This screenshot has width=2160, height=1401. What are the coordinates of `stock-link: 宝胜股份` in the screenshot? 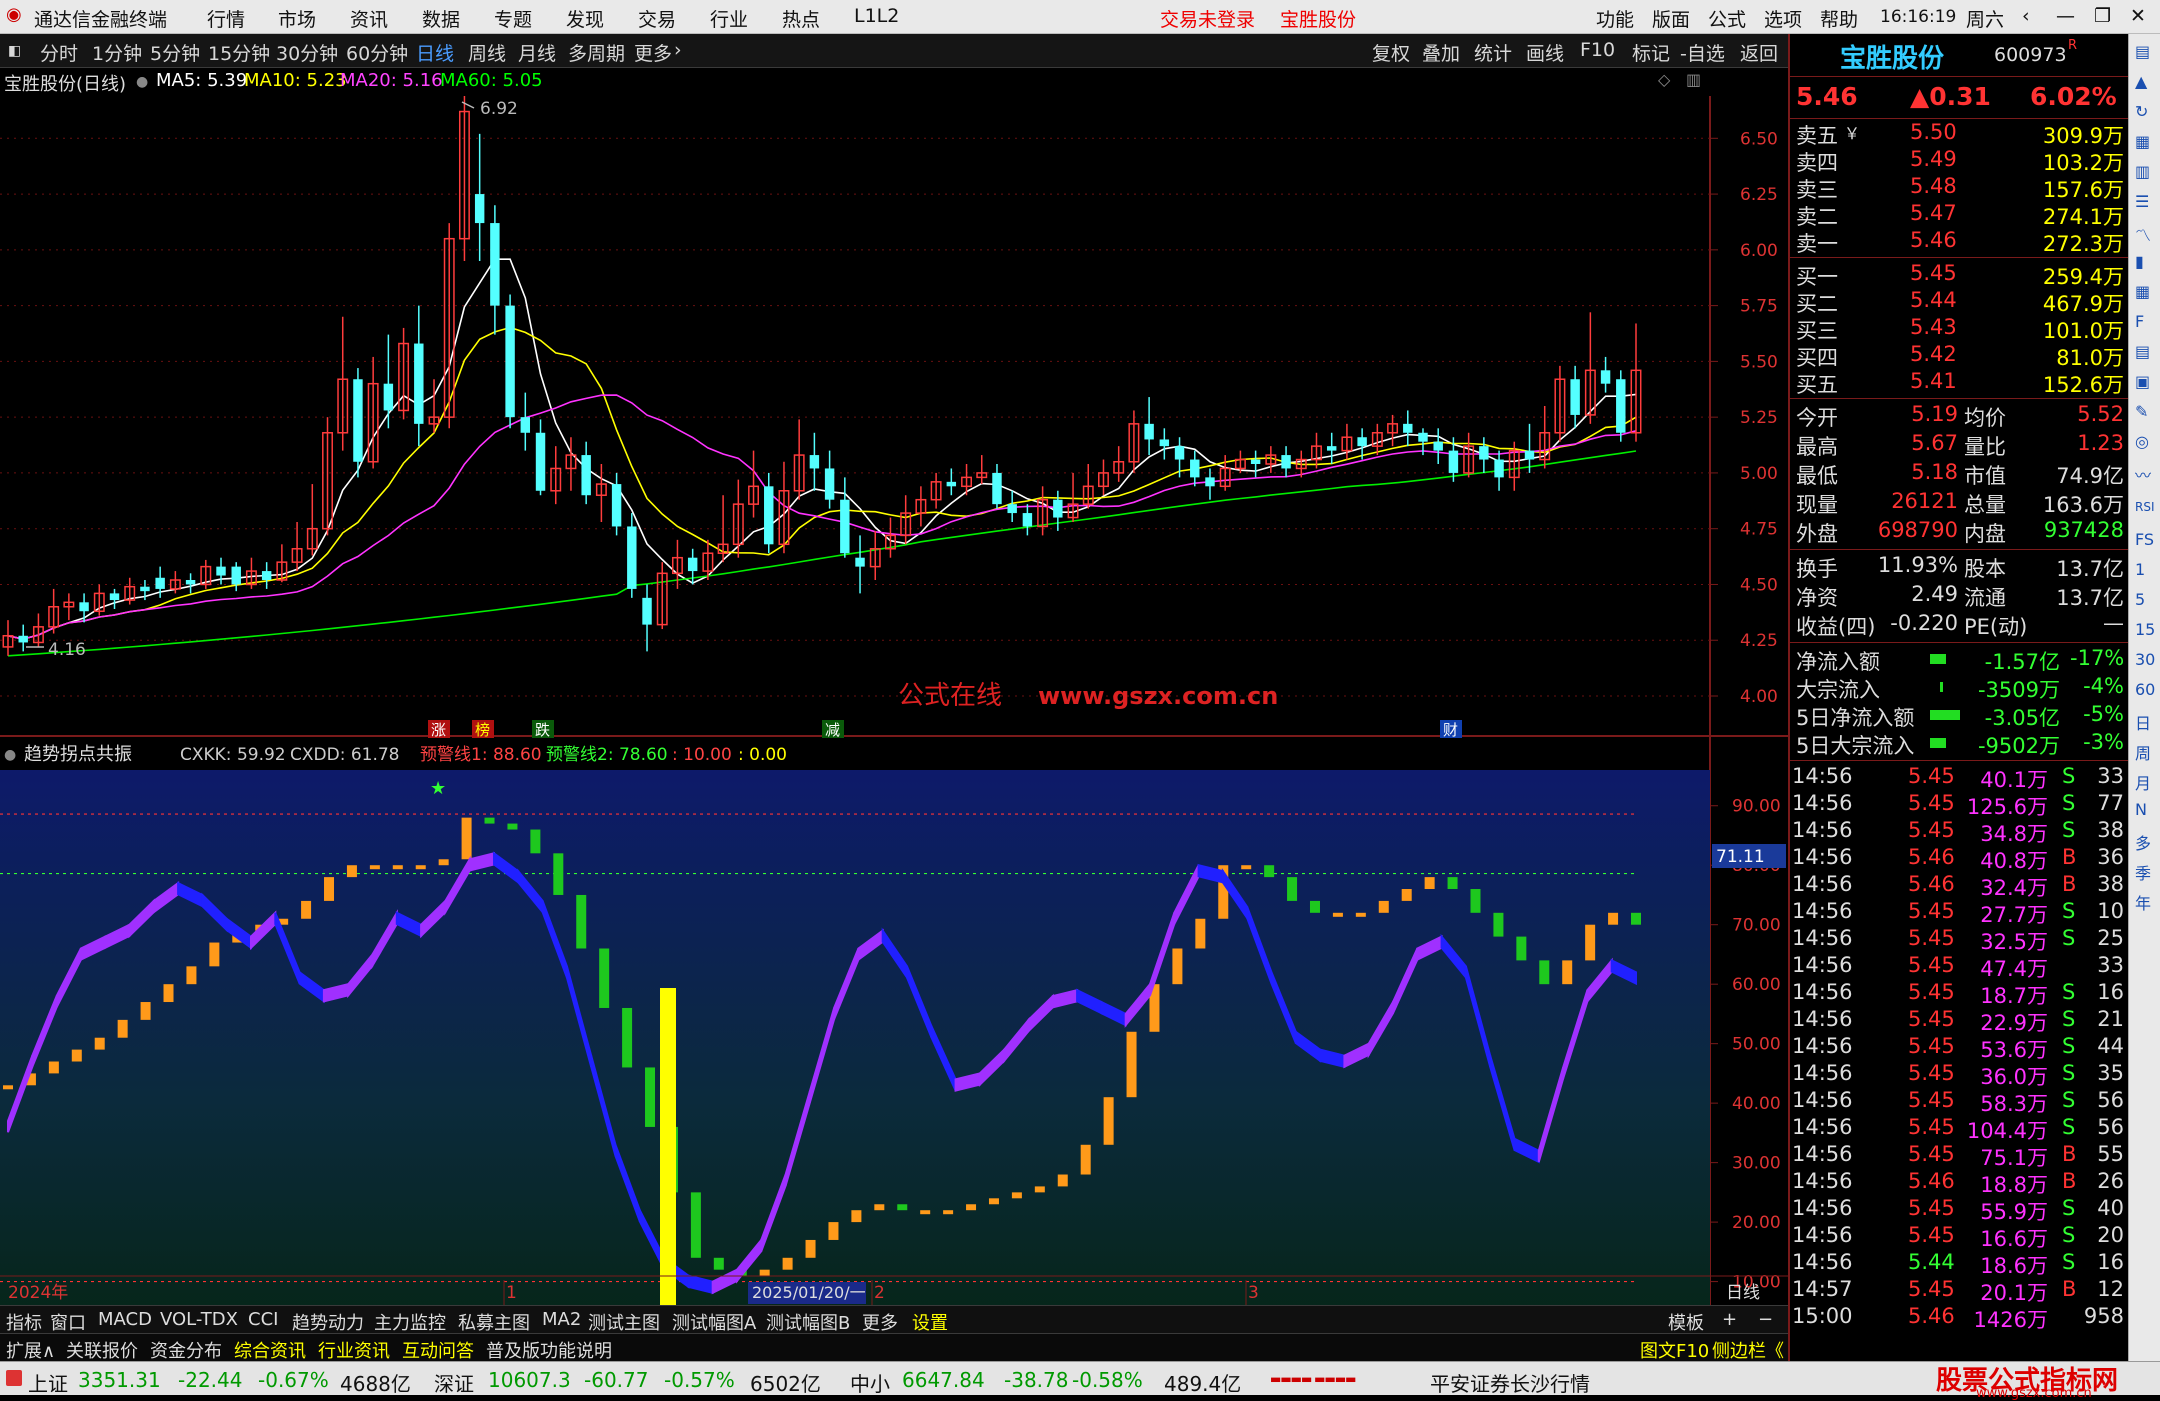 It's located at (1318, 18).